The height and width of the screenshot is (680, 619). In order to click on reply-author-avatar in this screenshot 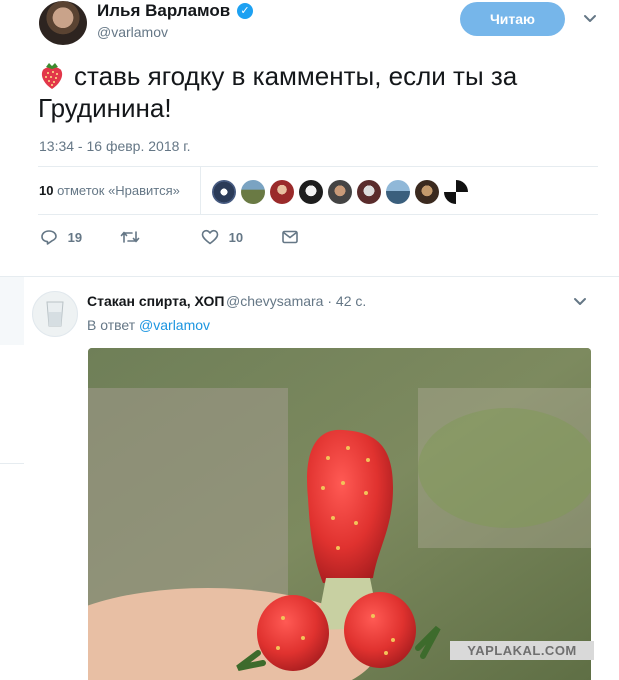, I will do `click(55, 314)`.